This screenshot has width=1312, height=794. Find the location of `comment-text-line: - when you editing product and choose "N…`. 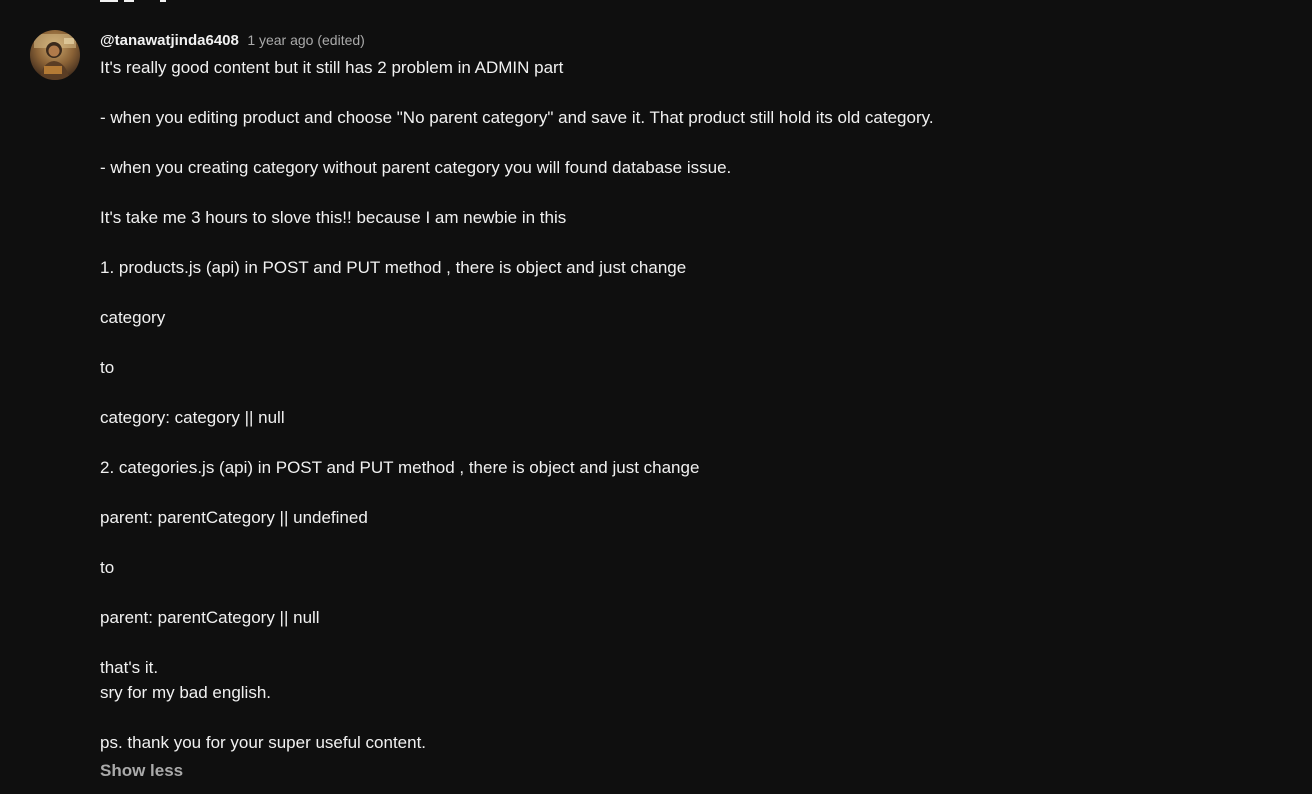

comment-text-line: - when you editing product and choose "N… is located at coordinates (517, 117).